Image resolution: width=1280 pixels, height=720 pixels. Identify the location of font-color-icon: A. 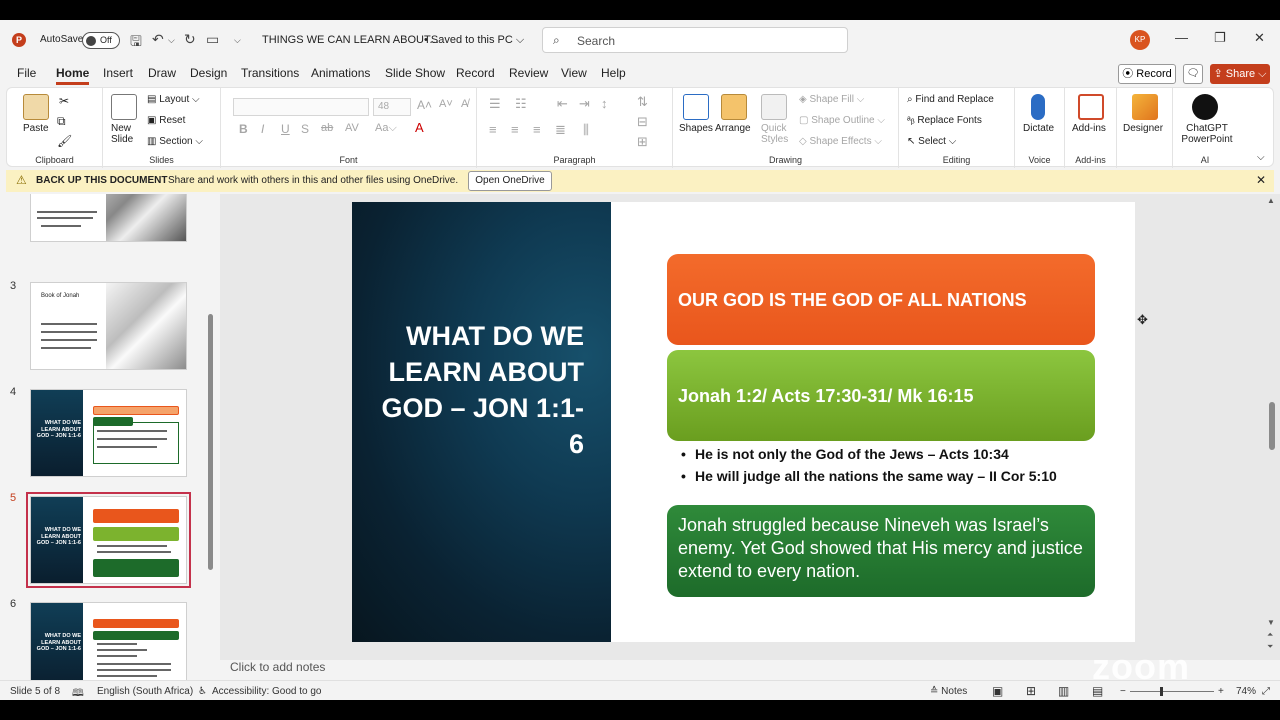
(419, 127).